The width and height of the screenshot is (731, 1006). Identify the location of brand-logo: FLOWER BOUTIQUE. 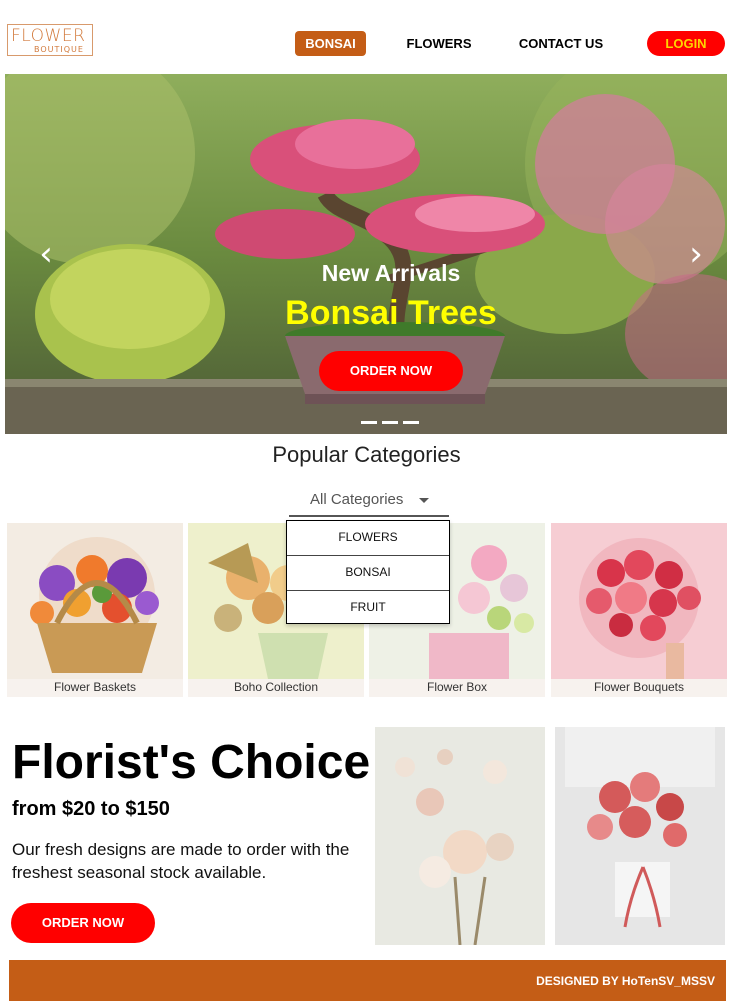
(50, 40).